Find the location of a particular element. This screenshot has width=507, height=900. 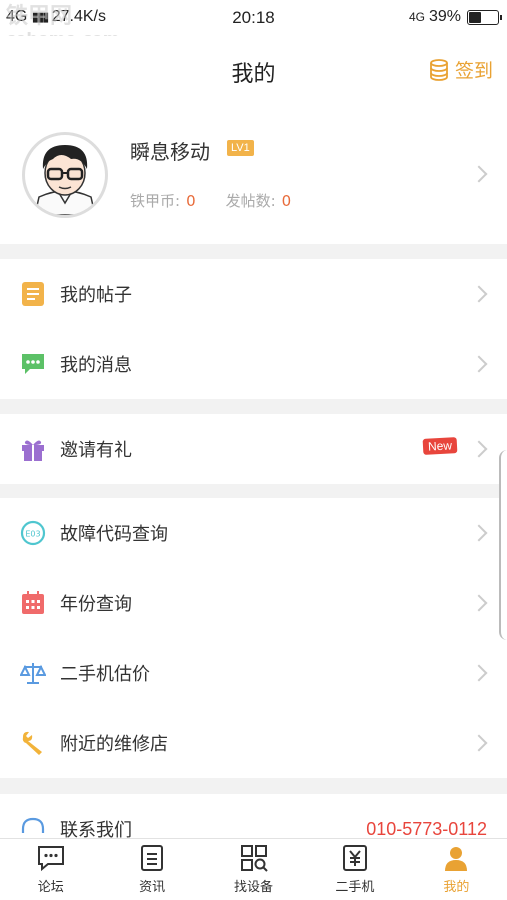

menu-item-my-messages: 我的消息 is located at coordinates (253, 364).